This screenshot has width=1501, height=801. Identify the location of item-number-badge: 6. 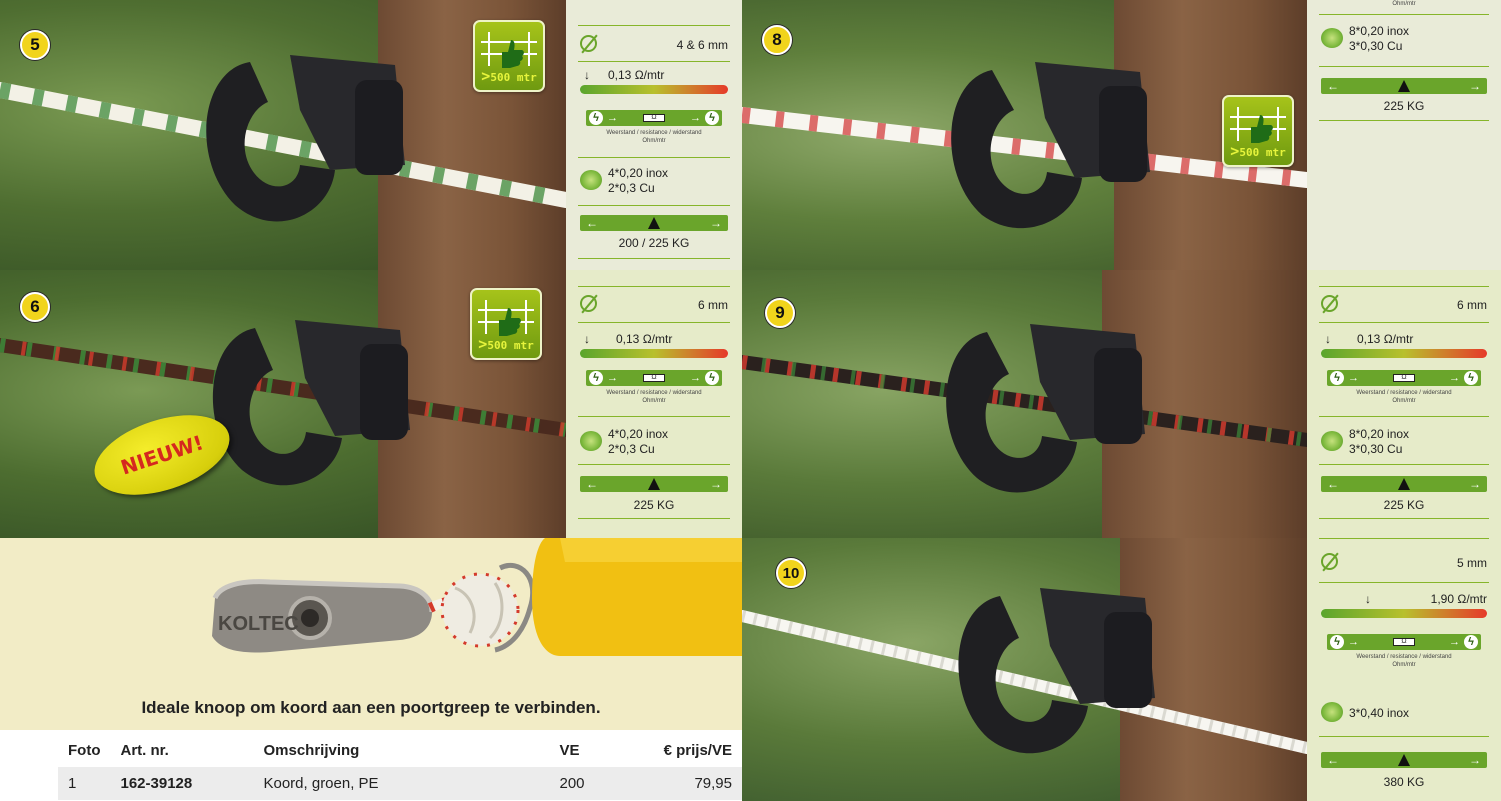
(35, 307).